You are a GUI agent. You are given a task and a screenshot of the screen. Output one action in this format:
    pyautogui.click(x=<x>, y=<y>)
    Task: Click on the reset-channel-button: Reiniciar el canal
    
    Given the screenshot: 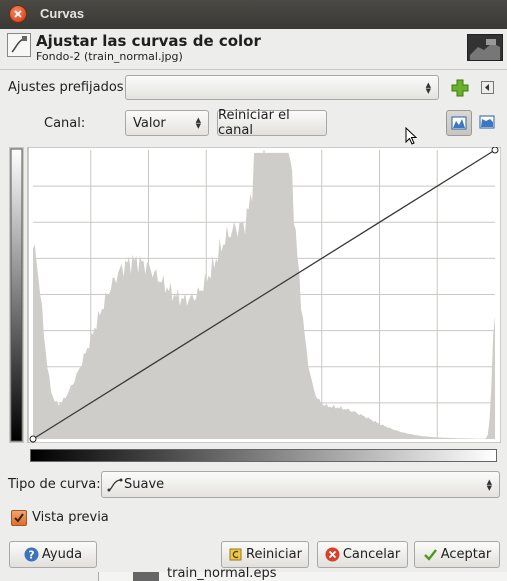 What is the action you would take?
    pyautogui.click(x=272, y=123)
    